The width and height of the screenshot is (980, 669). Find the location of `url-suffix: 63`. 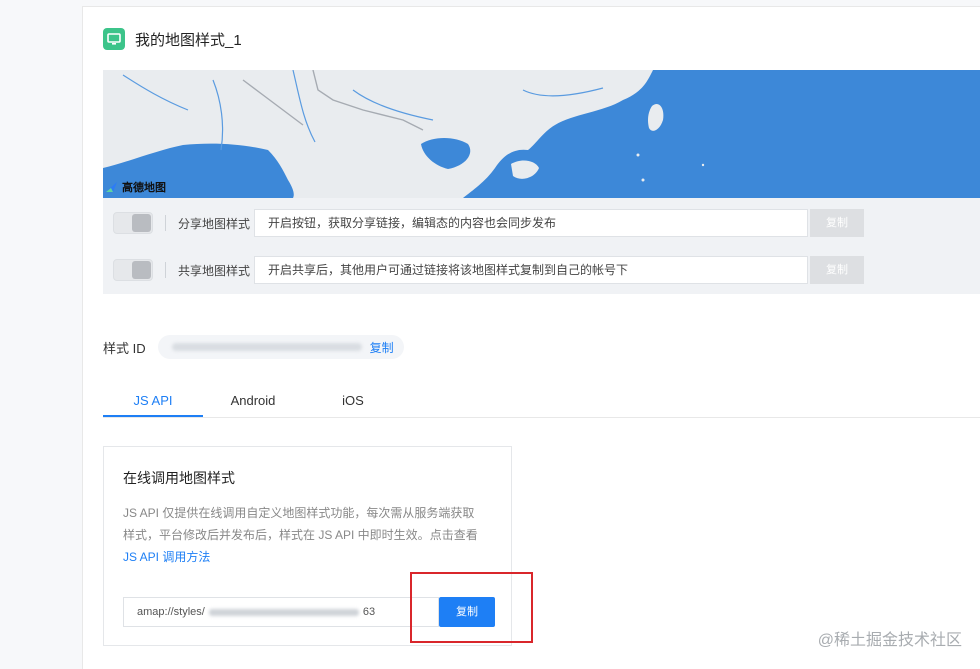

url-suffix: 63 is located at coordinates (369, 612).